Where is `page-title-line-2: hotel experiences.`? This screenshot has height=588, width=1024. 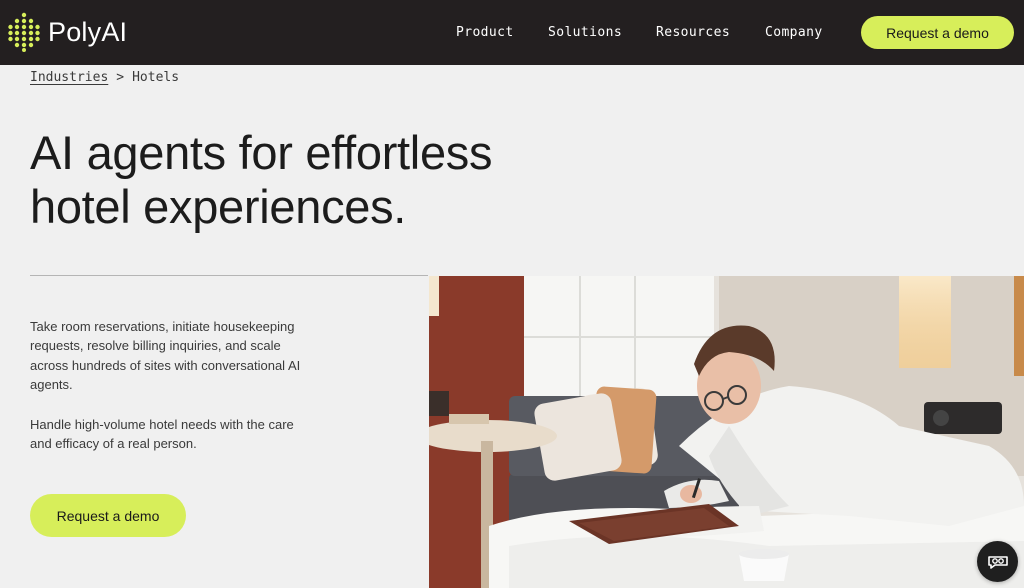
page-title-line-2: hotel experiences. is located at coordinates (218, 206).